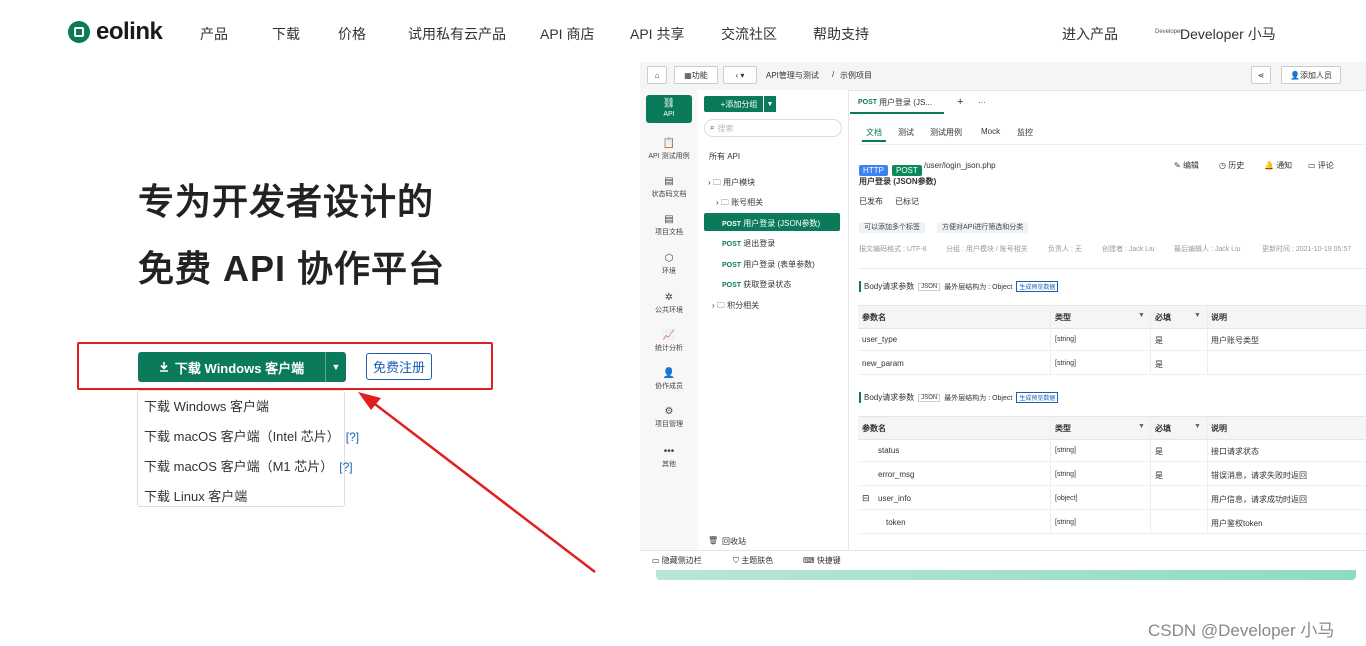  Describe the element at coordinates (753, 560) in the screenshot. I see `theme-button: ⛉ 主题肤色` at that location.